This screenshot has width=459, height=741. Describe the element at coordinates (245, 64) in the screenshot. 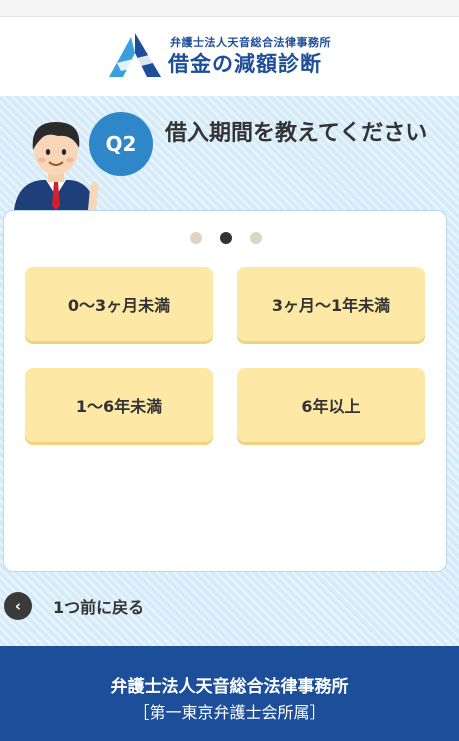

I see `logo-service-title: 借金の減額診断` at that location.